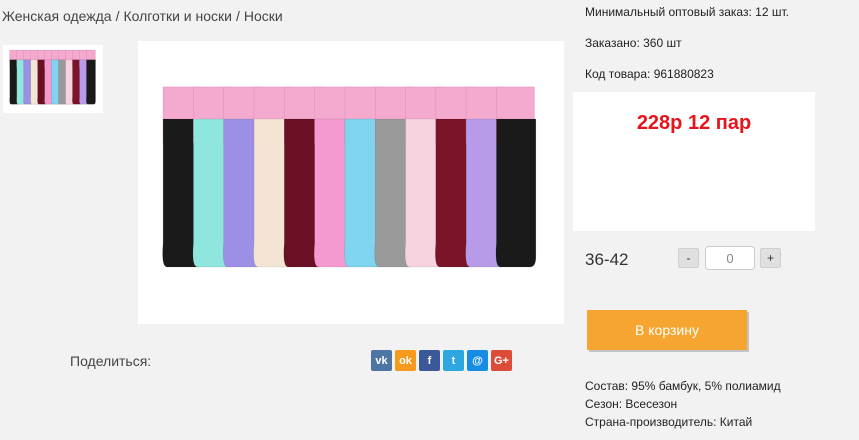  What do you see at coordinates (687, 12) in the screenshot?
I see `min-order-text: Минимальный оптовый заказ: 12 шт.` at bounding box center [687, 12].